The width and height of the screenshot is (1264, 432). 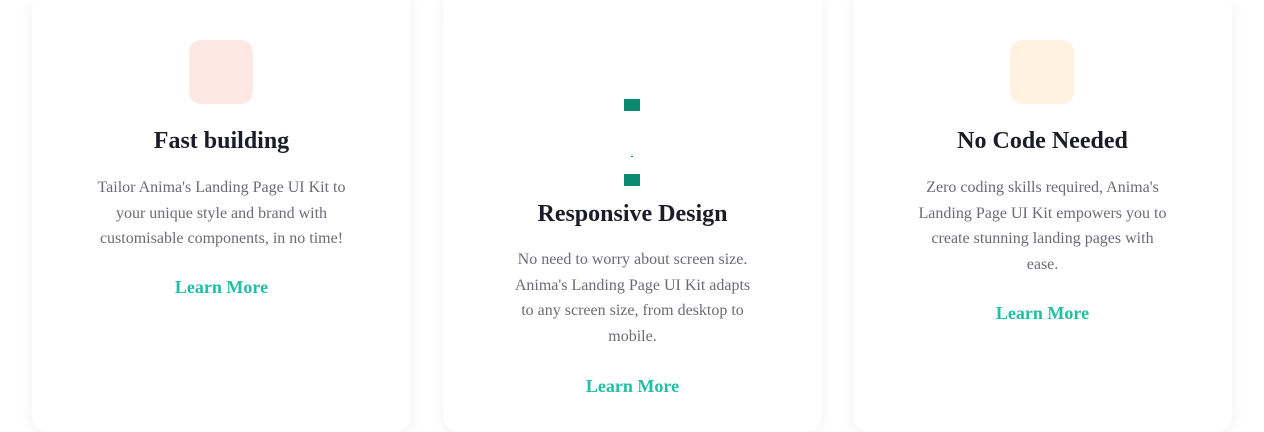 What do you see at coordinates (221, 72) in the screenshot?
I see `fast-building-icon` at bounding box center [221, 72].